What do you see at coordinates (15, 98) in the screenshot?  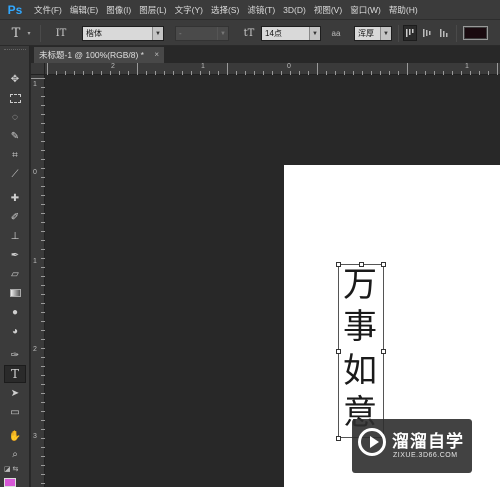 I see `marquee-icon` at bounding box center [15, 98].